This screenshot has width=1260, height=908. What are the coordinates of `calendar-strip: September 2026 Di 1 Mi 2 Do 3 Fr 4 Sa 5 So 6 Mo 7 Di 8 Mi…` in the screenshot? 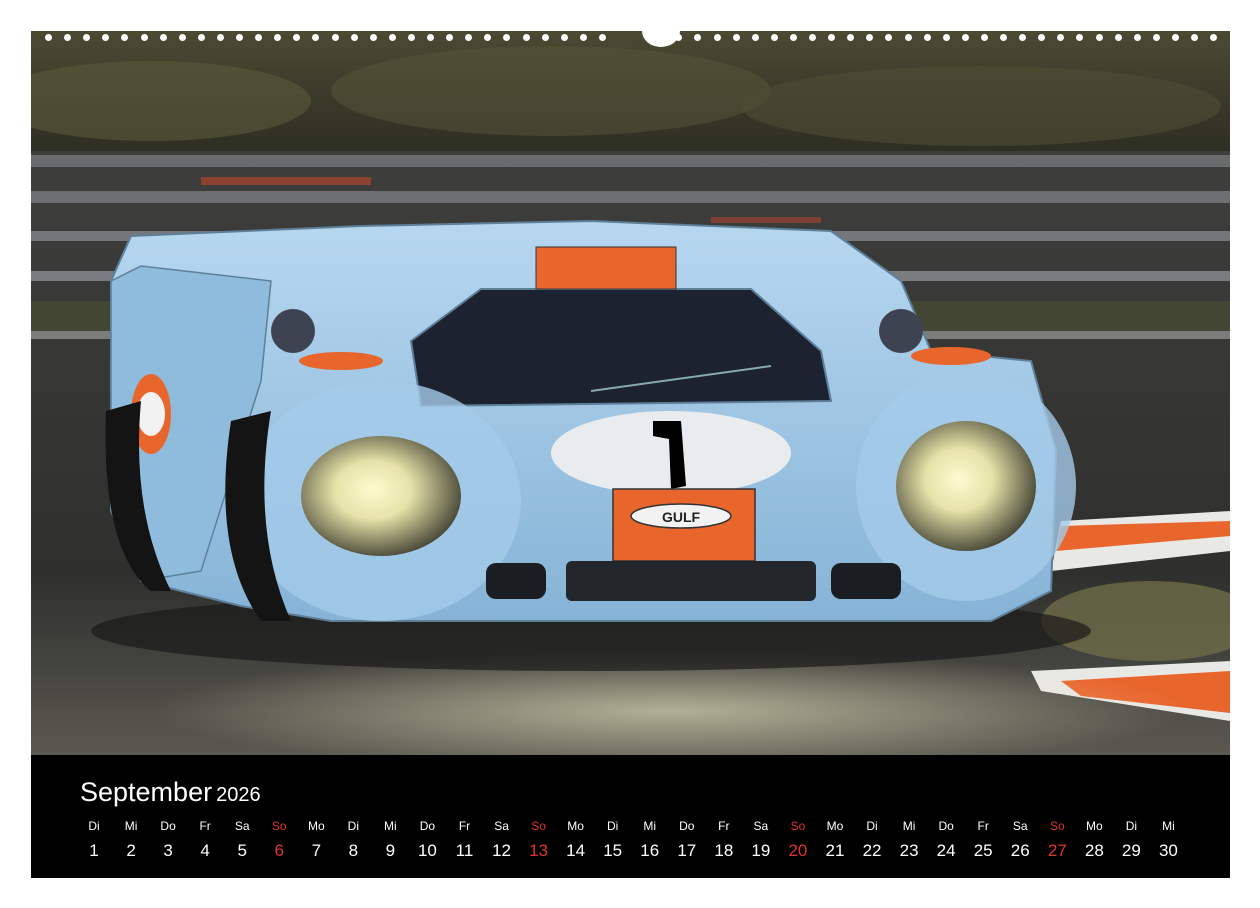 It's located at (630, 816).